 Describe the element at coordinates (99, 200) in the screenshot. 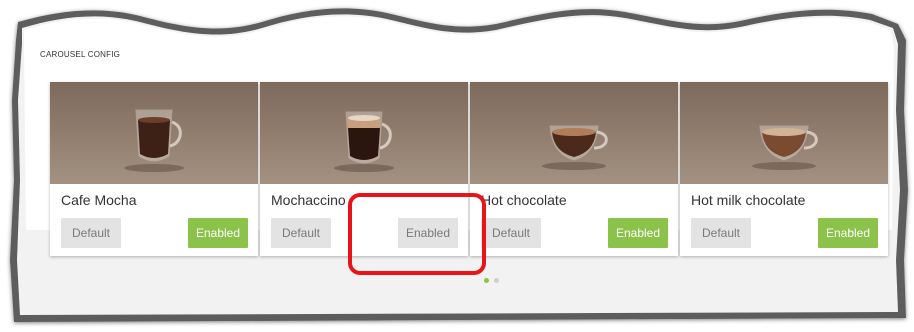

I see `product-name: Cafe Mocha` at that location.